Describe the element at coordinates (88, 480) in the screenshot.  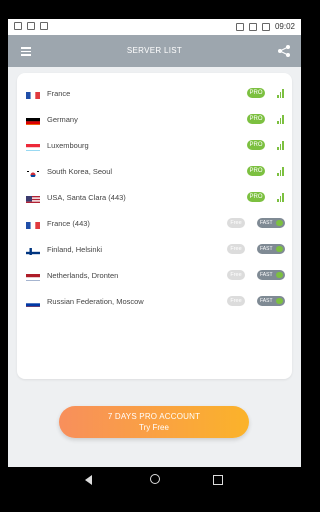
I see `back-icon` at that location.